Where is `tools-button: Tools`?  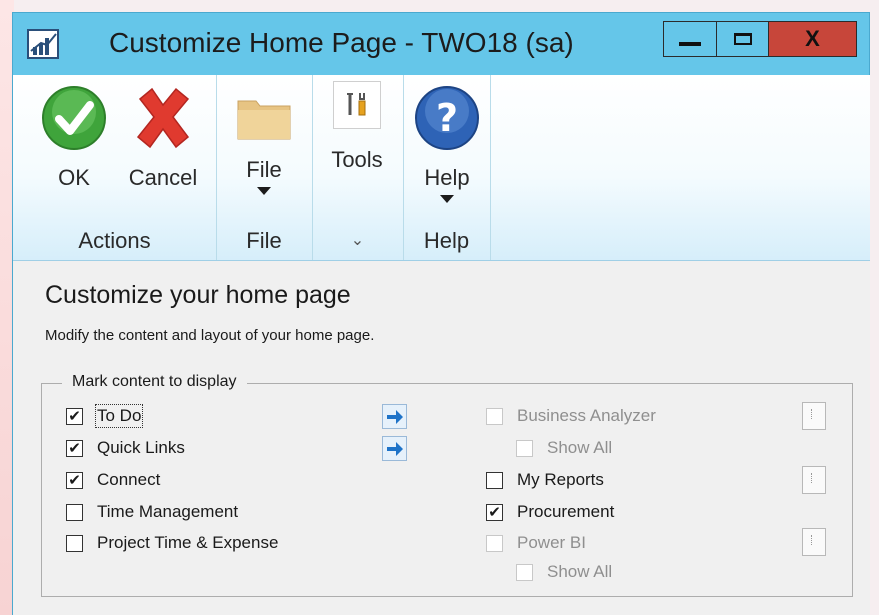 tools-button: Tools is located at coordinates (357, 127).